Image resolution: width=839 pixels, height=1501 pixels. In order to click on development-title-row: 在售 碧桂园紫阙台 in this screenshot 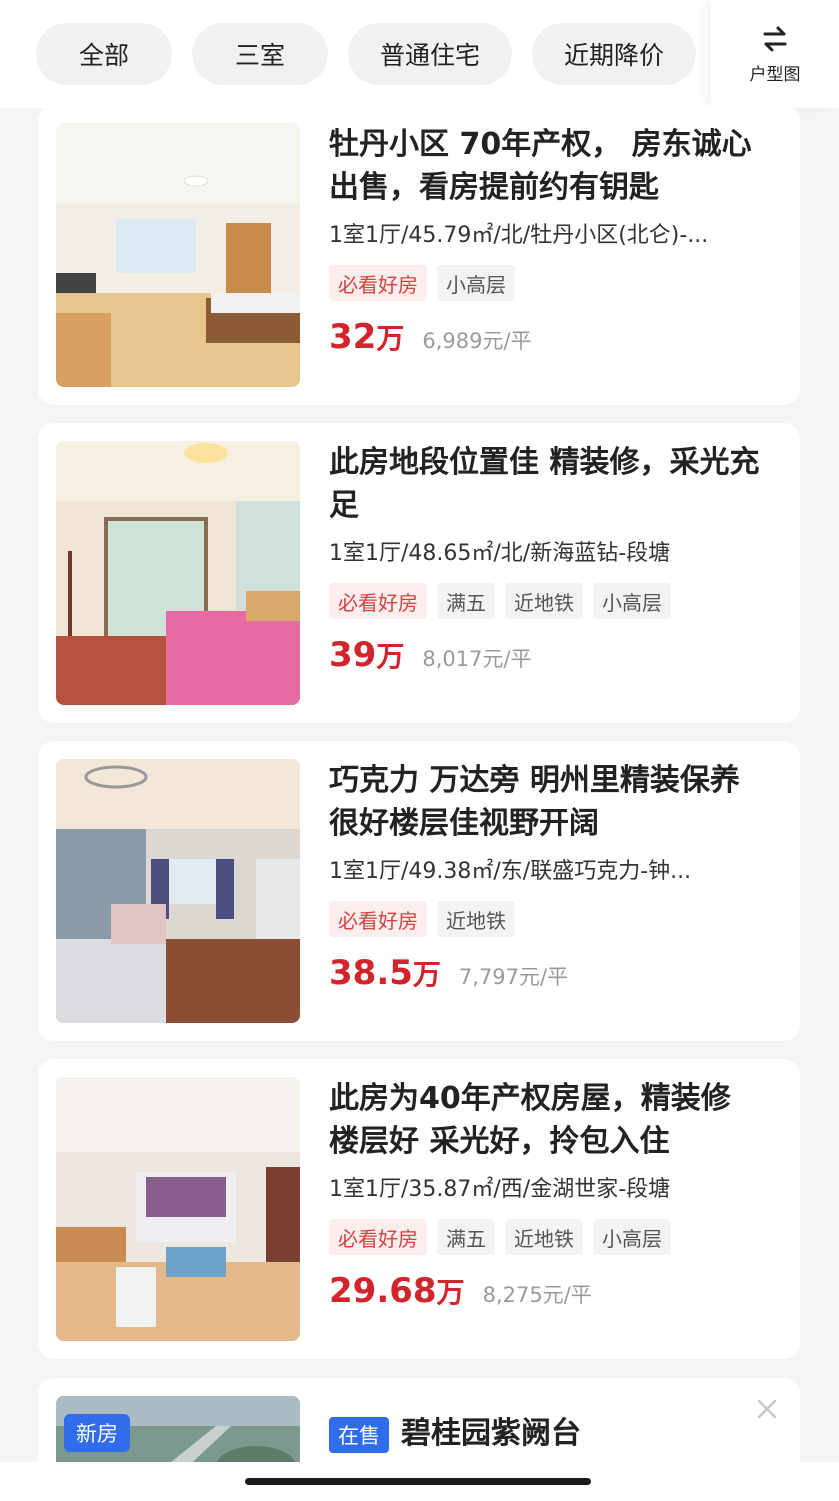, I will do `click(549, 1430)`.